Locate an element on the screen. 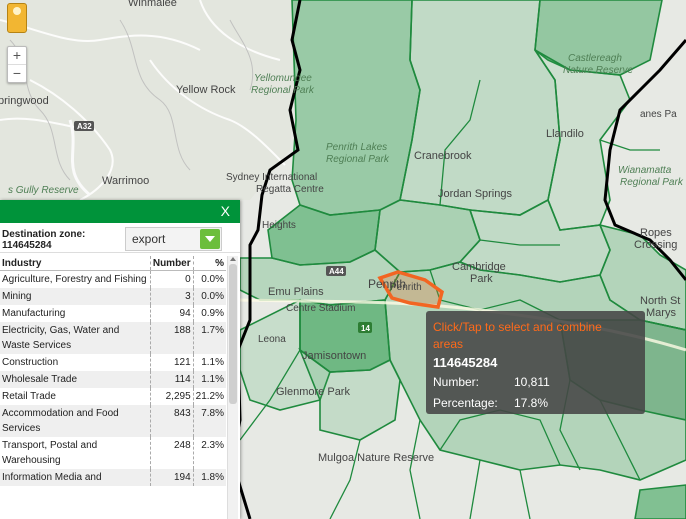 Image resolution: width=686 pixels, height=519 pixels. tooltip-hint: Click/Tap to select and combine areas is located at coordinates (517, 335).